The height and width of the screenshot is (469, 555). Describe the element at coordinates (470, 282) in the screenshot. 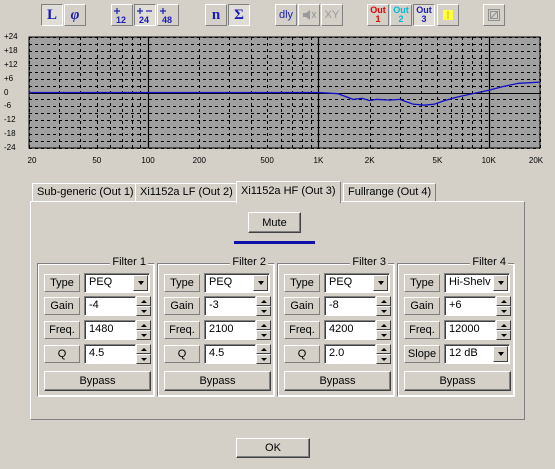

I see `type-value: Hi-Shelv` at that location.